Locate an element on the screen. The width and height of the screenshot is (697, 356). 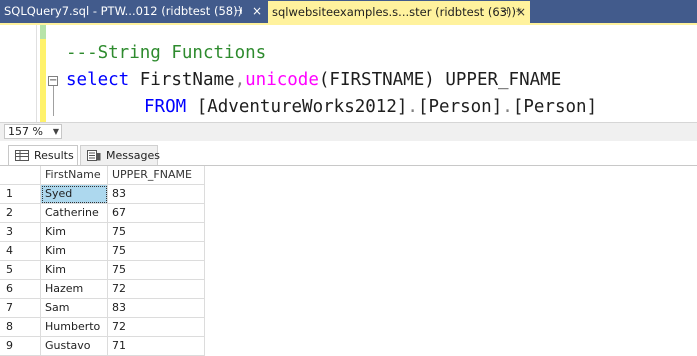
keyword-select: select is located at coordinates (98, 80).